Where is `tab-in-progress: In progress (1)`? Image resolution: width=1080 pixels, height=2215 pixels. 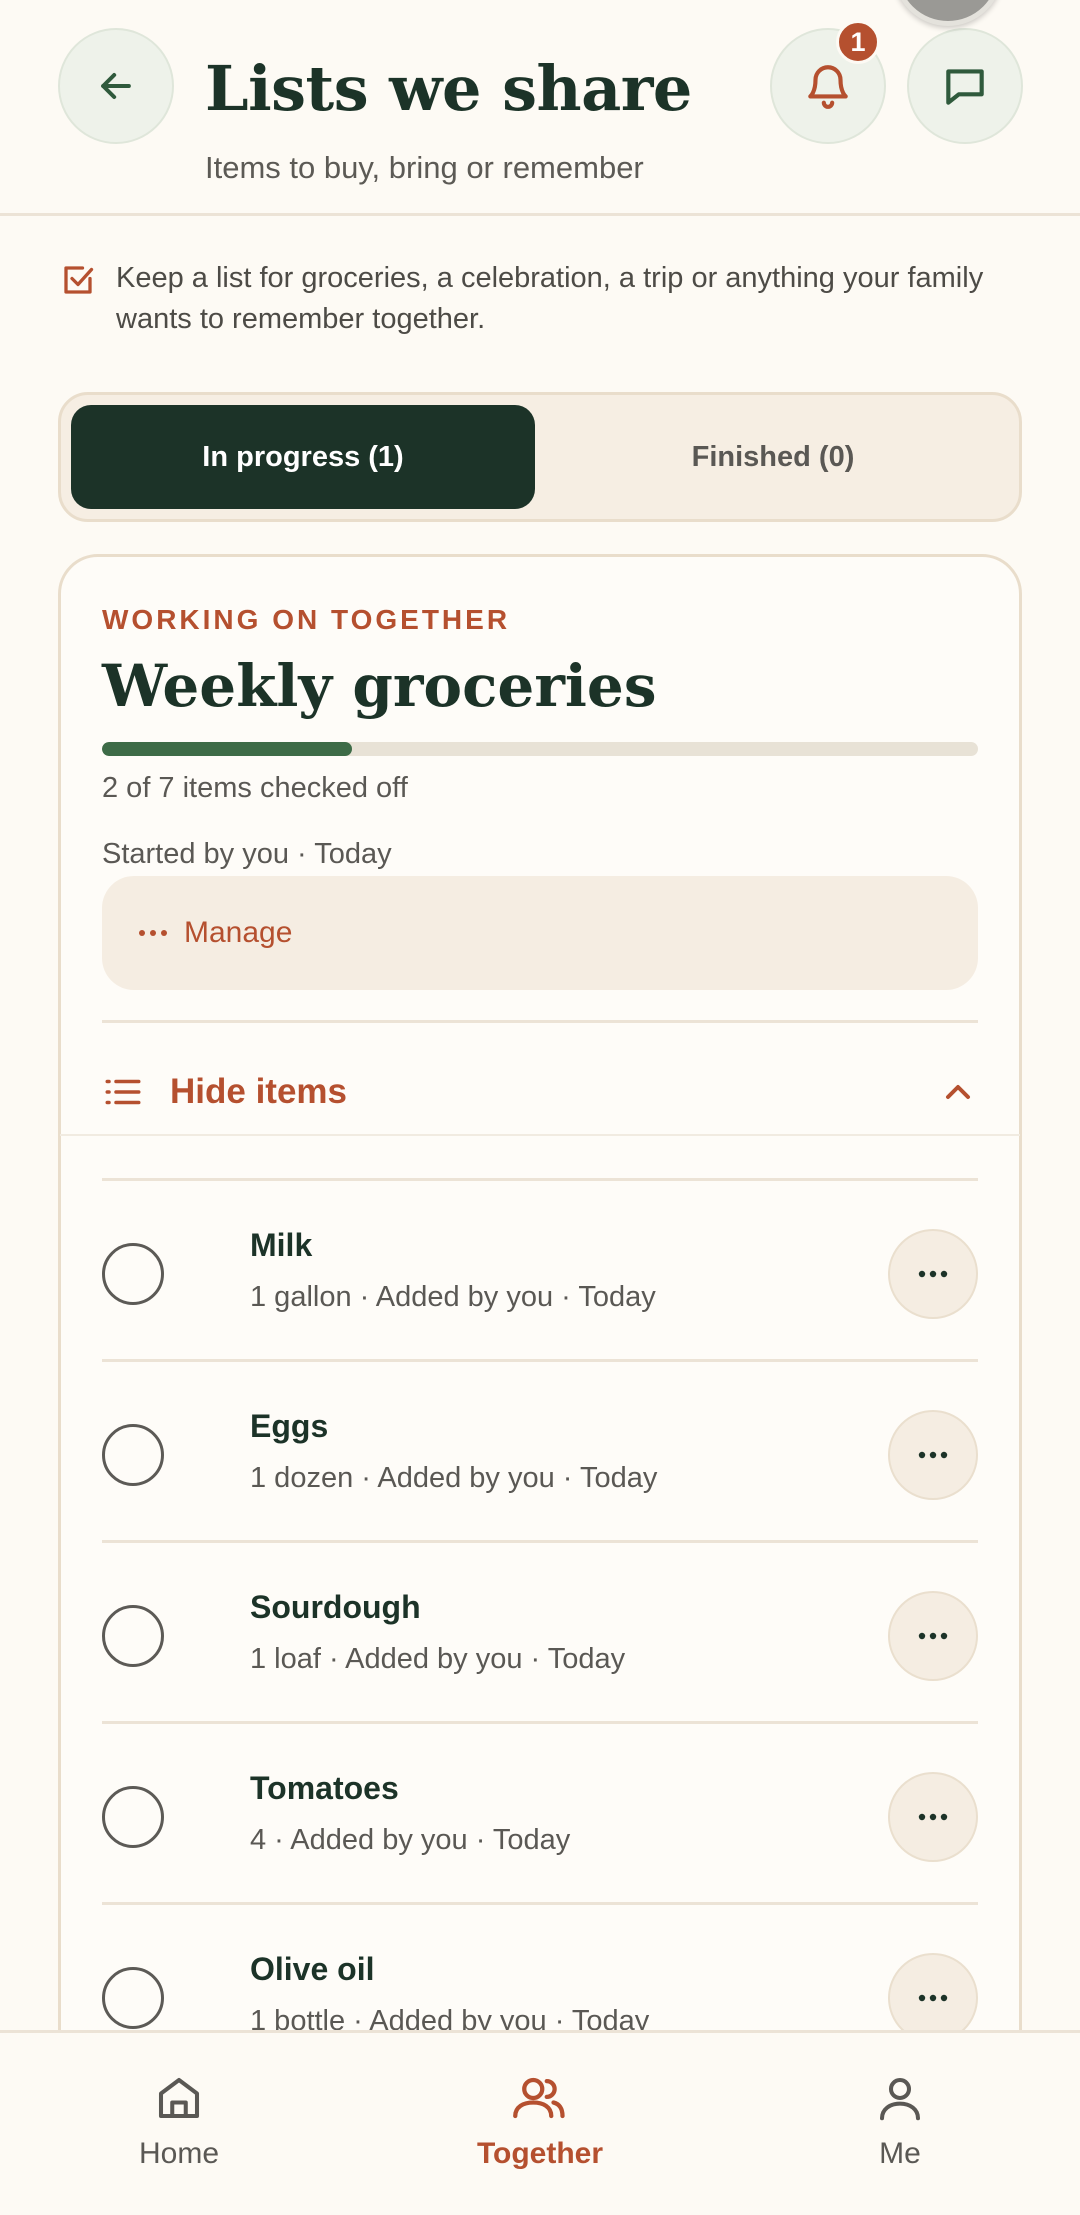 tab-in-progress: In progress (1) is located at coordinates (303, 457).